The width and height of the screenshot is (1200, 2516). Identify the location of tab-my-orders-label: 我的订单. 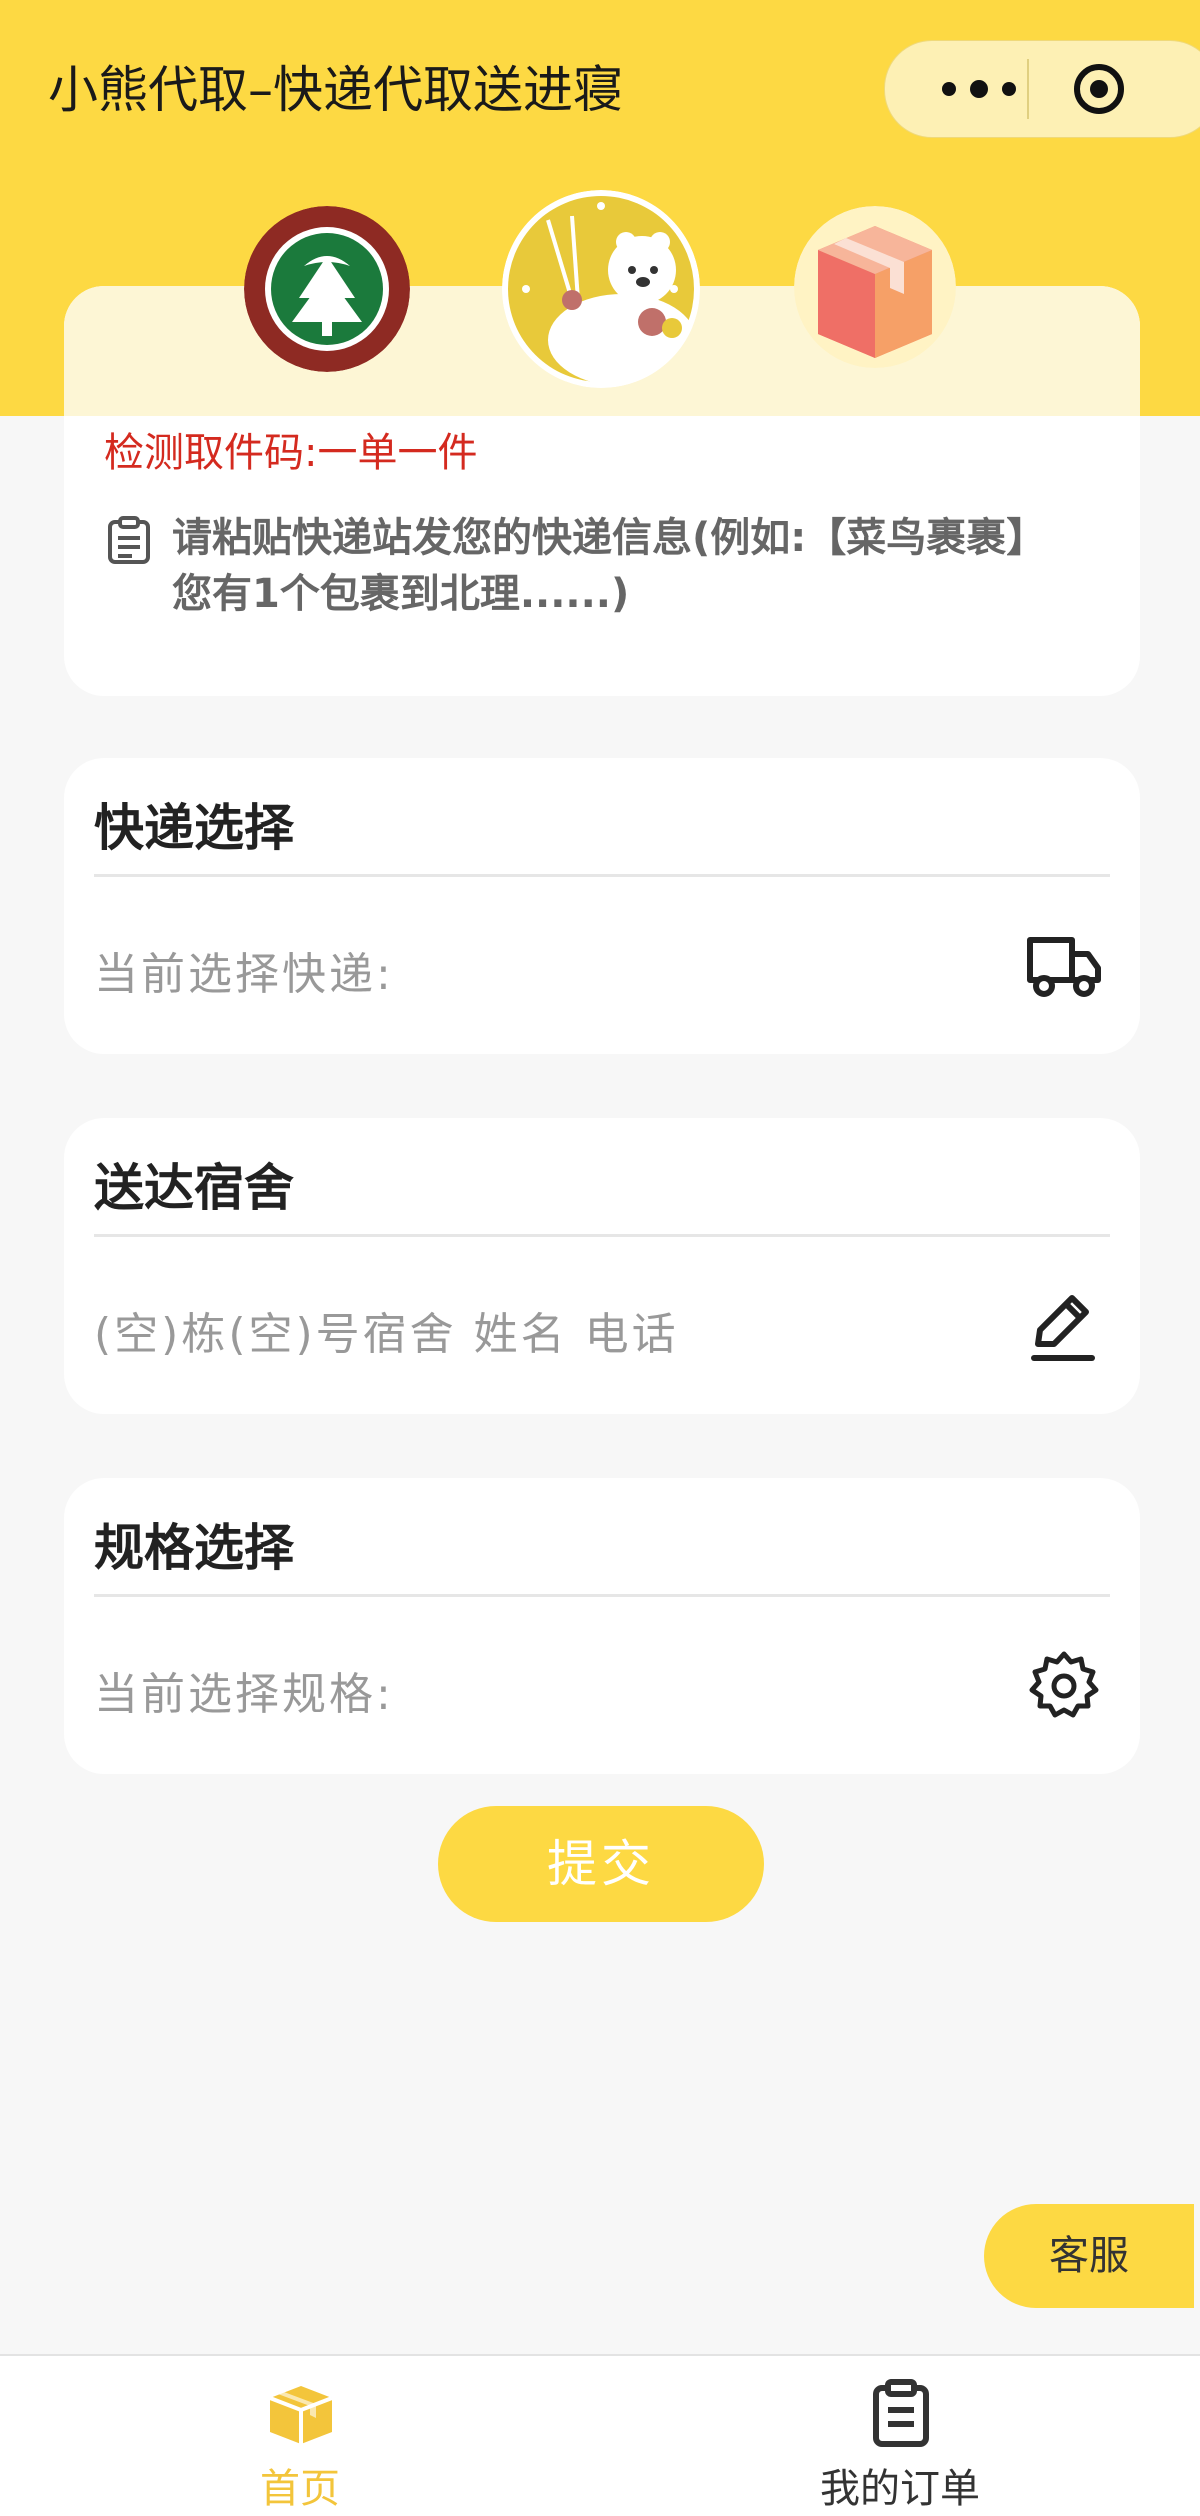
(900, 2489).